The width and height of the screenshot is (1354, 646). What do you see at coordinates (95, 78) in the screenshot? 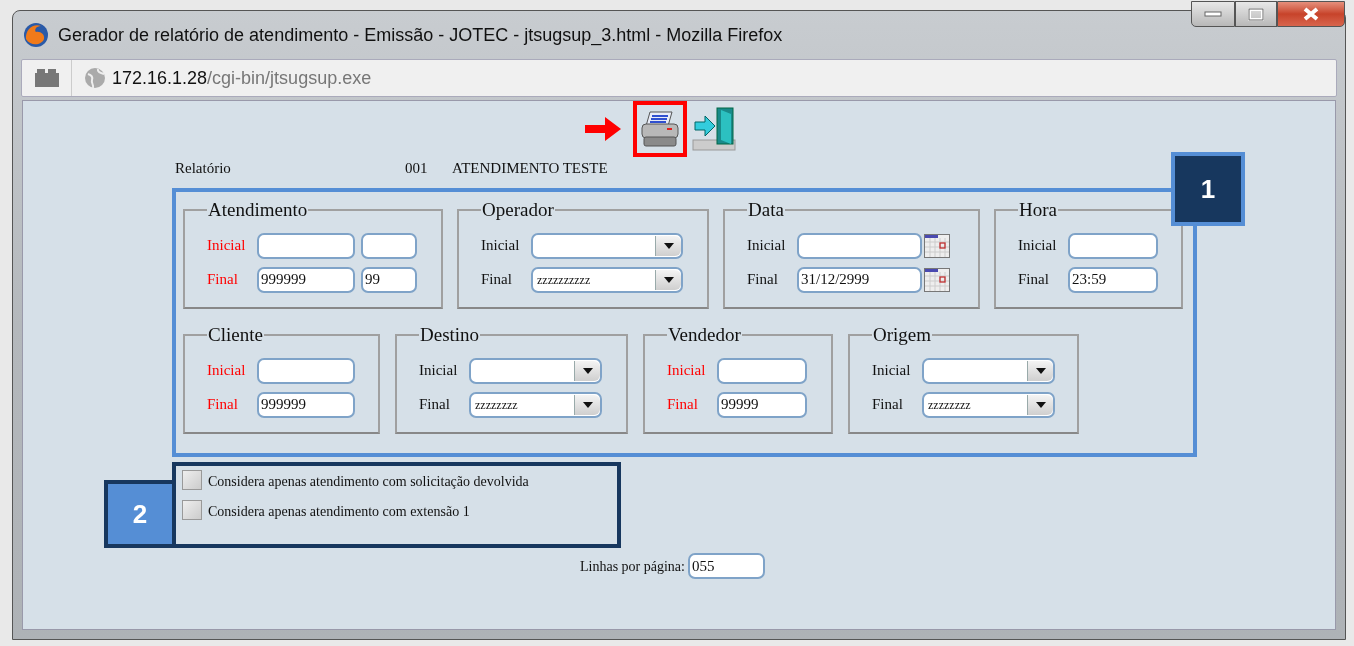
I see `globe-icon` at bounding box center [95, 78].